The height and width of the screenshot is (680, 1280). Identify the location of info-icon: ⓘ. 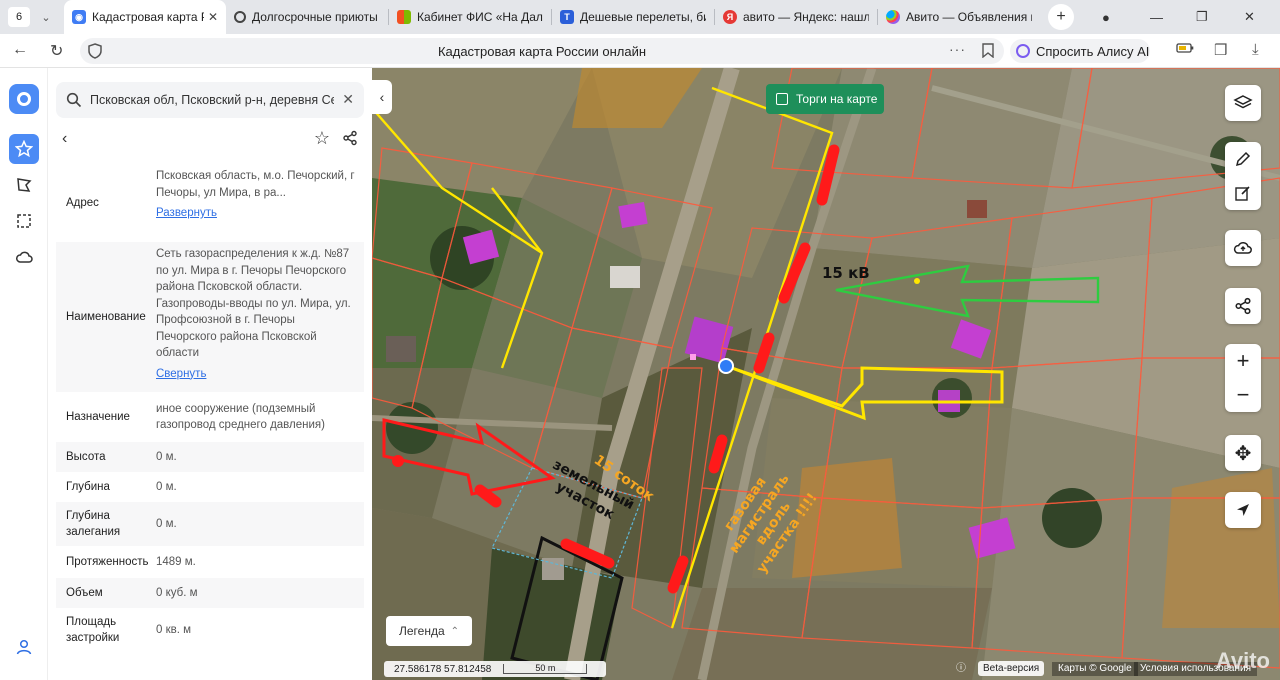
(961, 669).